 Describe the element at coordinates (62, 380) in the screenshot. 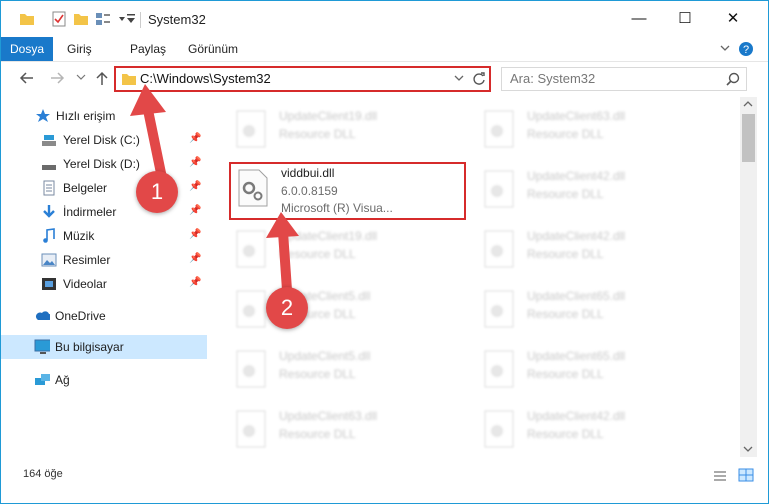

I see `nav-item-label: Ağ` at that location.